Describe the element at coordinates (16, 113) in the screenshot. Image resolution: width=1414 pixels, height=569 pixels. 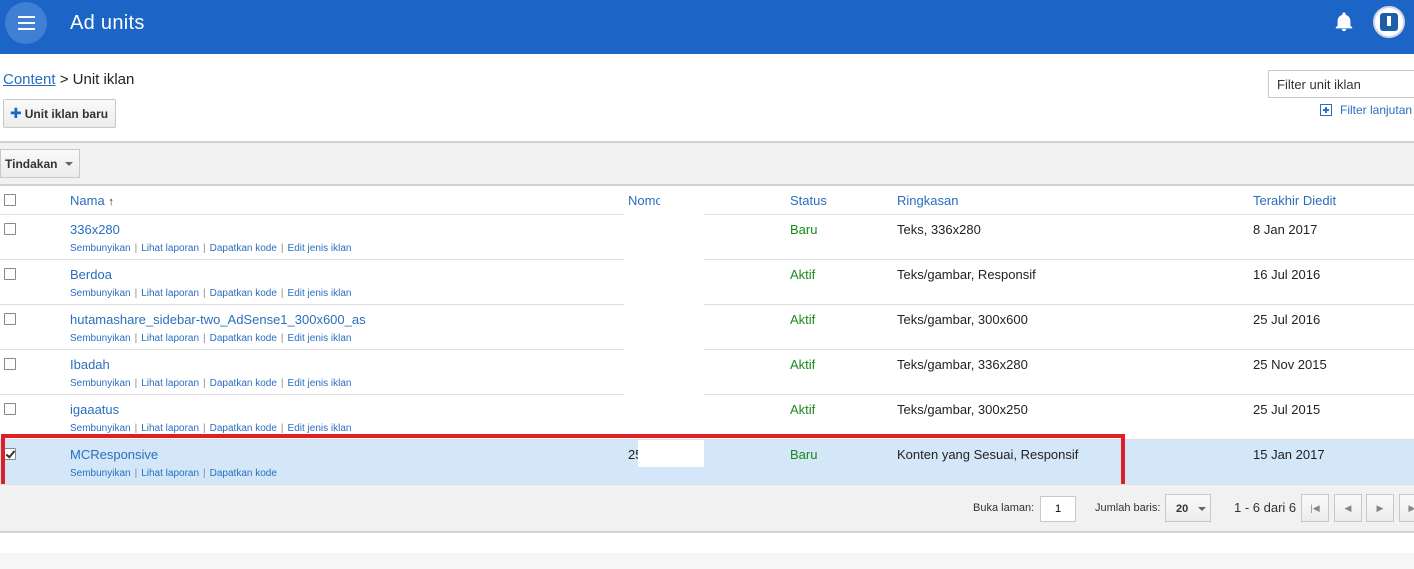
I see `plus-icon: ✚` at that location.